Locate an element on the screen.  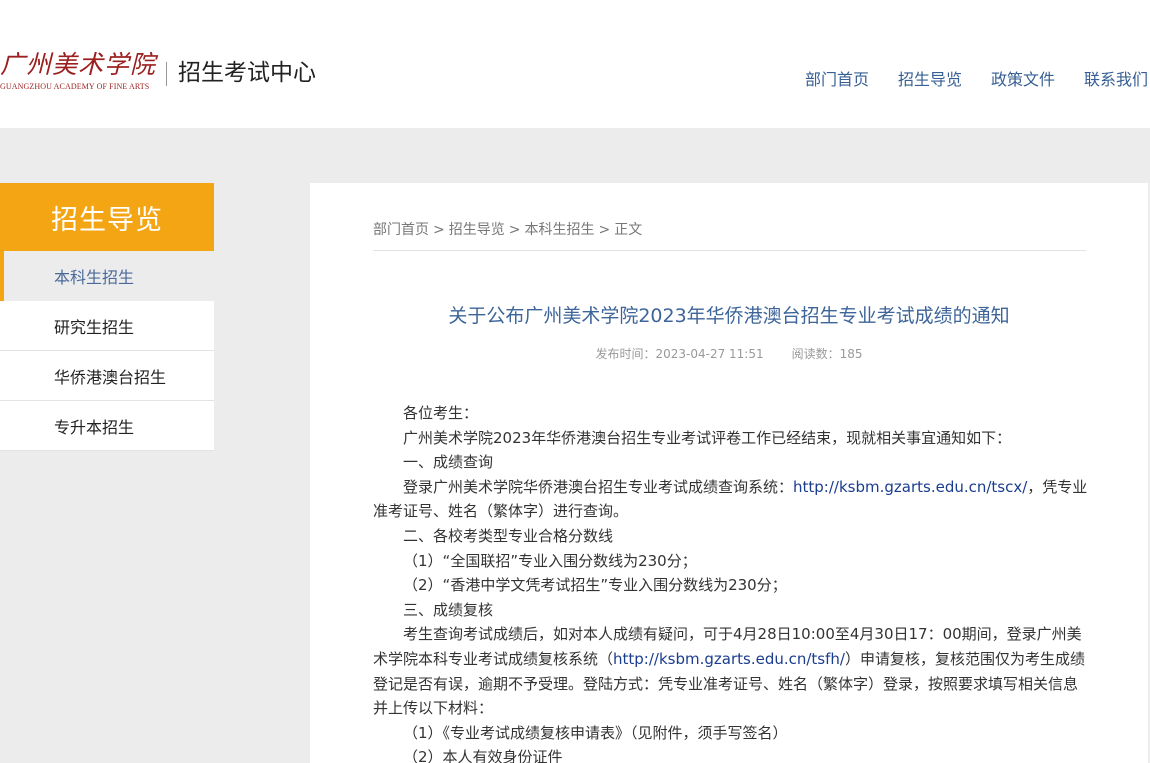
breadcrumb: 部门首页 > 招生导览 > 本科生招生 > 正文 is located at coordinates (507, 229).